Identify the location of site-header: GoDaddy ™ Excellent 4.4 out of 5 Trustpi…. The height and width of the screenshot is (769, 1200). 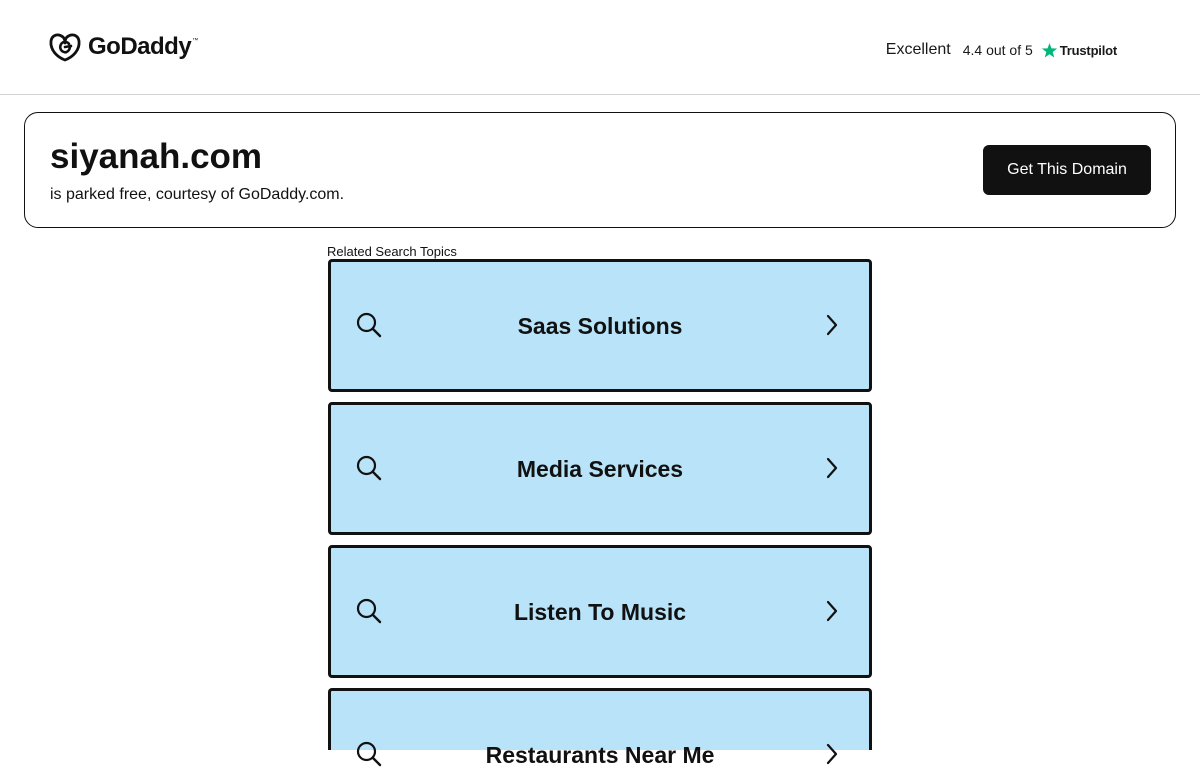
(600, 47).